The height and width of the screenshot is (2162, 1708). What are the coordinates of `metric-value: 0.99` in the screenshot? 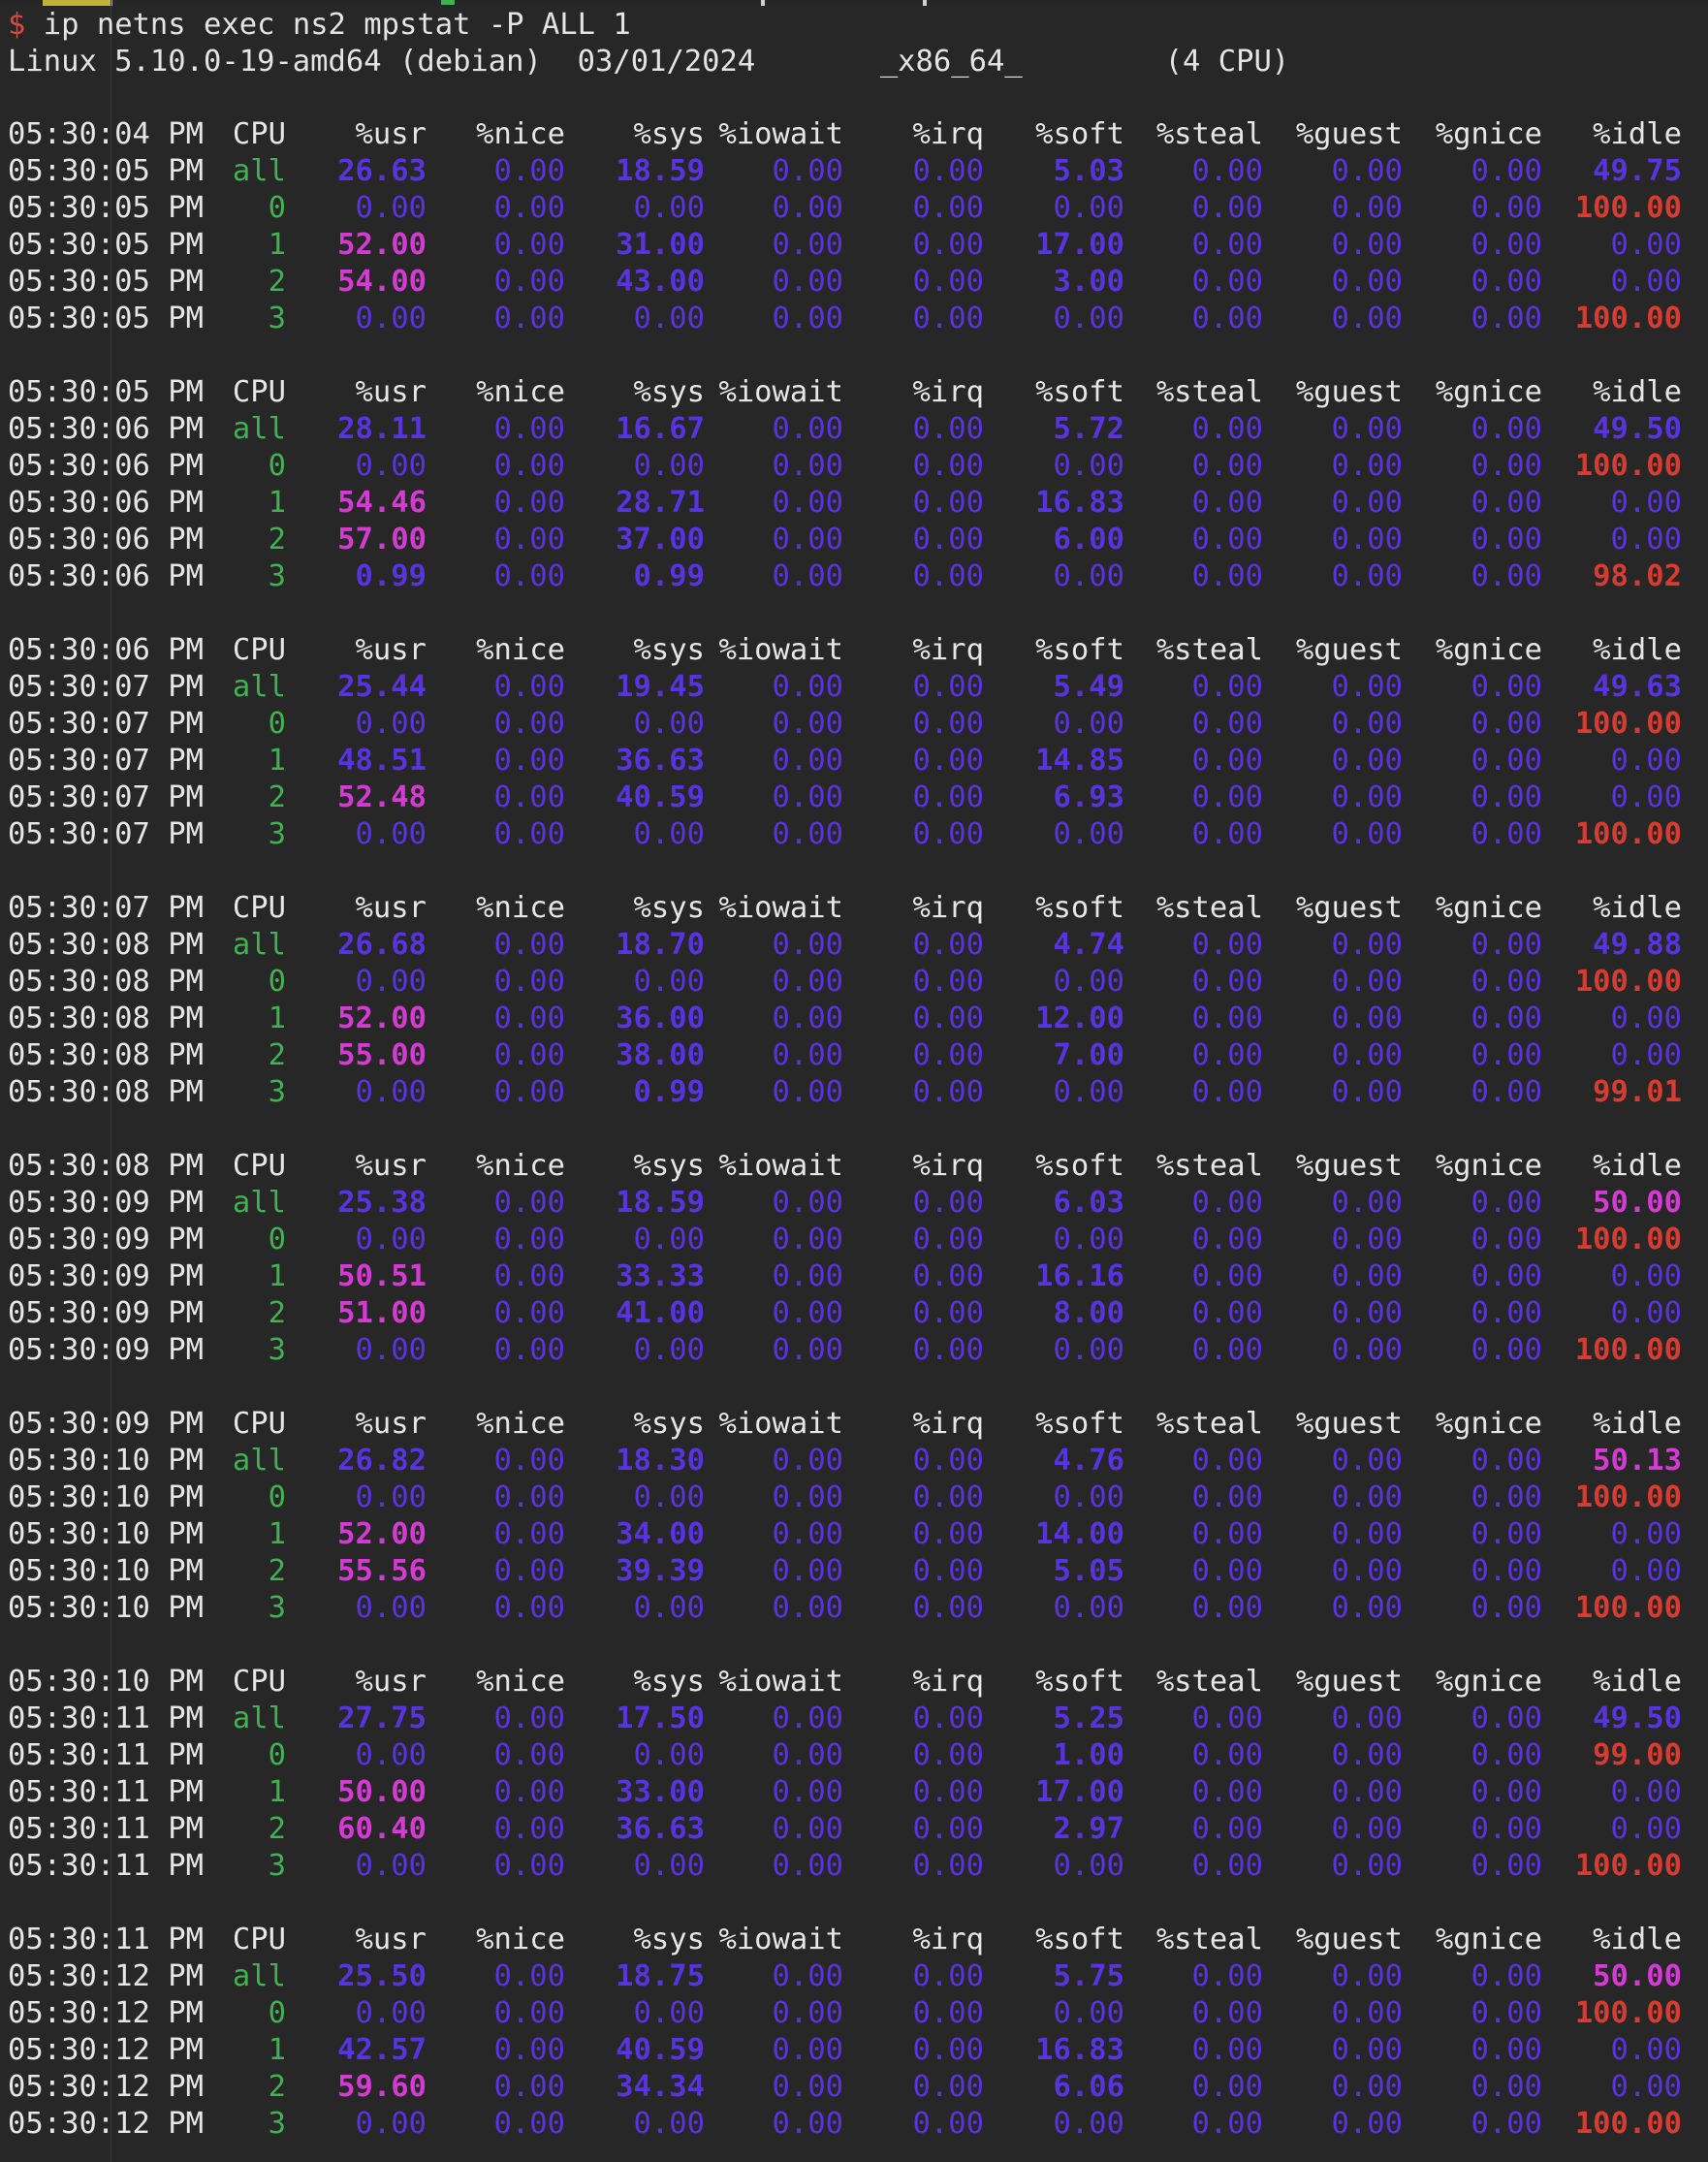 It's located at (669, 1092).